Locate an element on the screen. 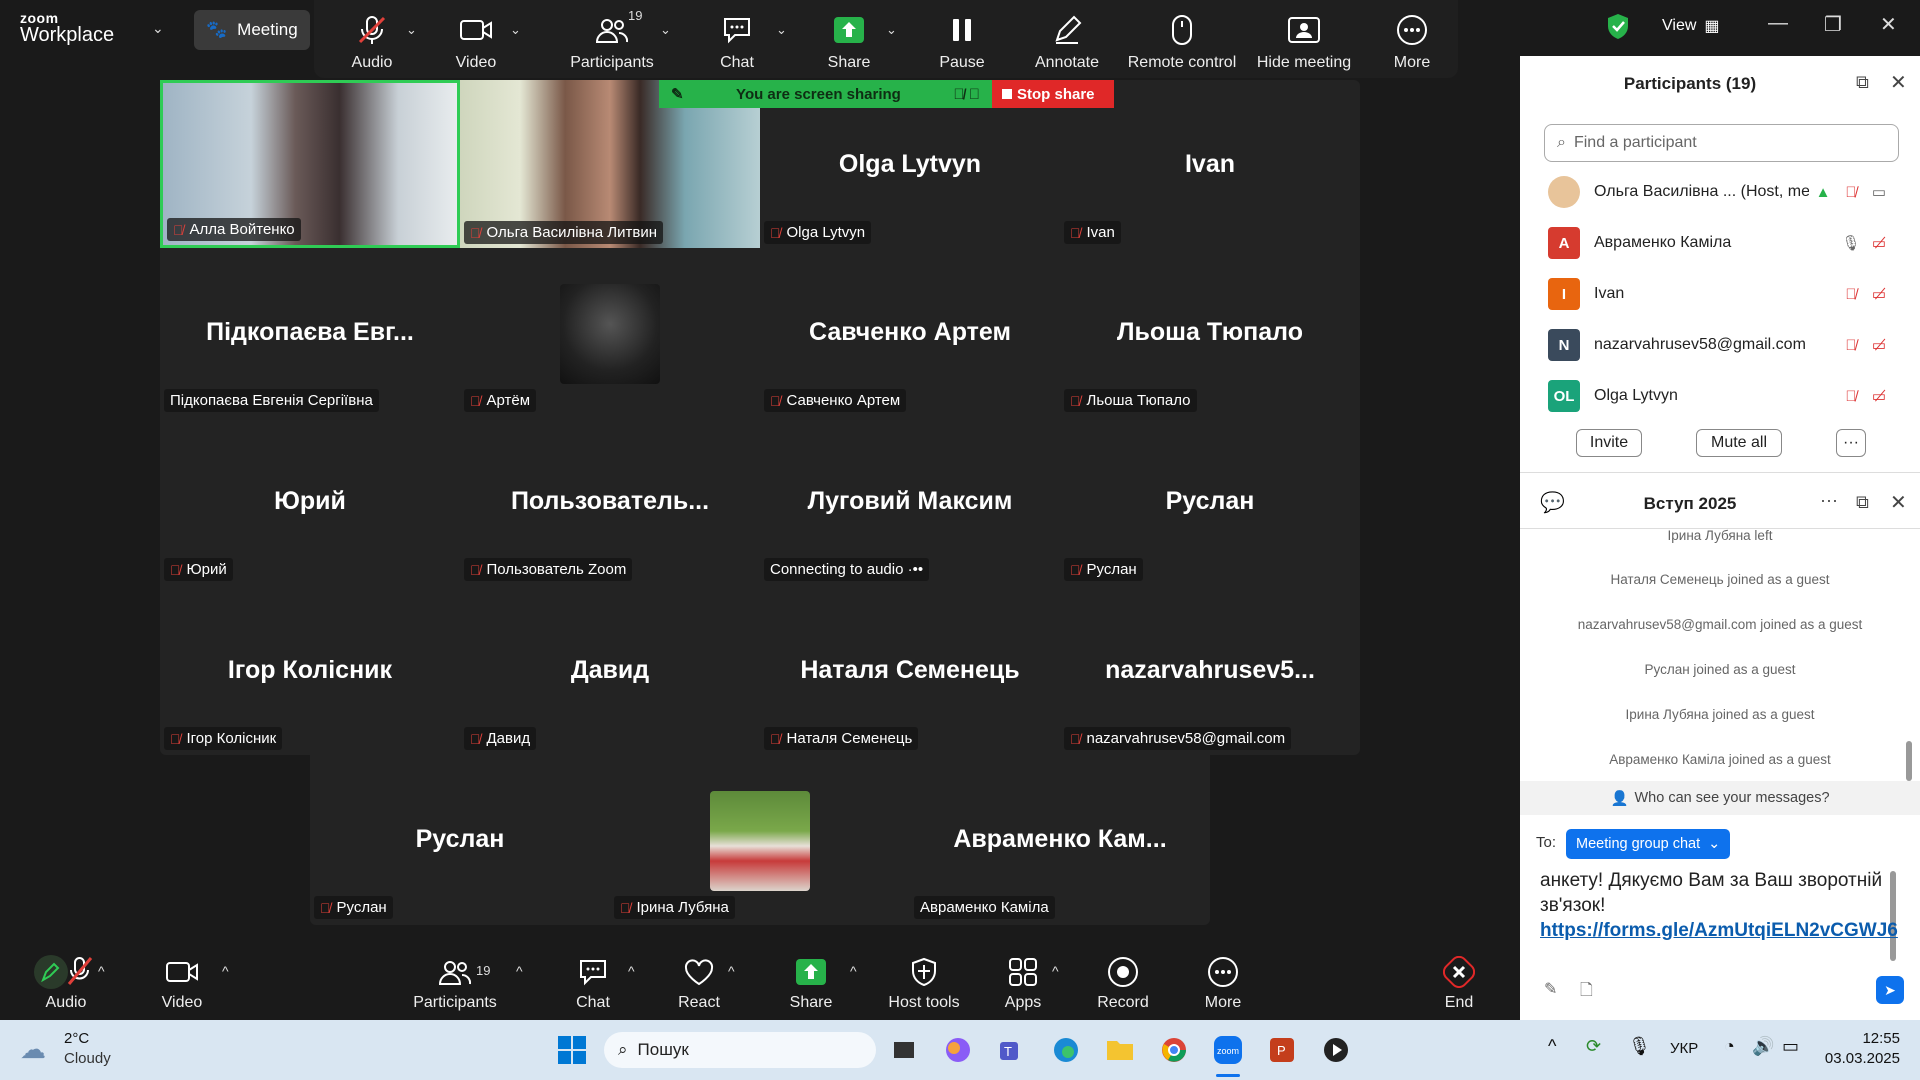 The width and height of the screenshot is (1920, 1080). taskbar-search-input: ⌕ Пошук is located at coordinates (740, 1050).